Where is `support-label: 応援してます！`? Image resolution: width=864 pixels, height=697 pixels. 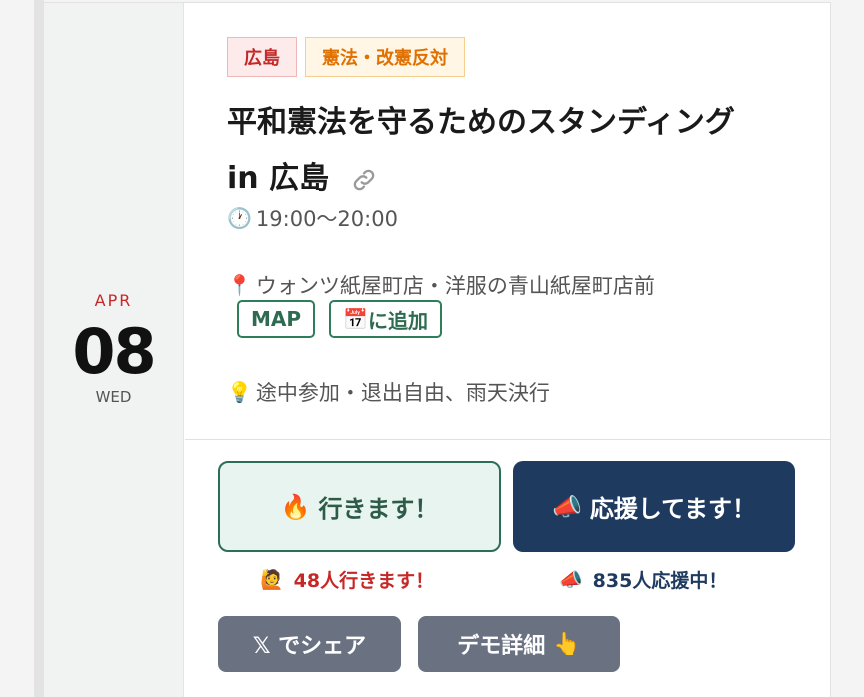
support-label: 応援してます！ is located at coordinates (672, 509).